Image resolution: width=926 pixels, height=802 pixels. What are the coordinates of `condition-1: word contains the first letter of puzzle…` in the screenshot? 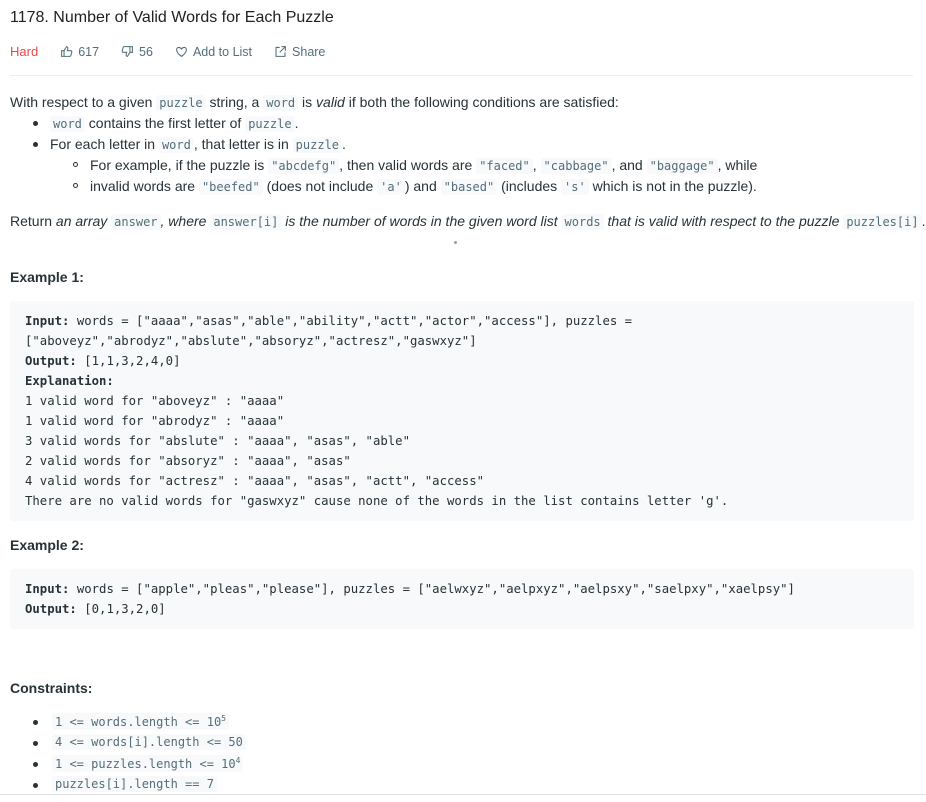 It's located at (174, 123).